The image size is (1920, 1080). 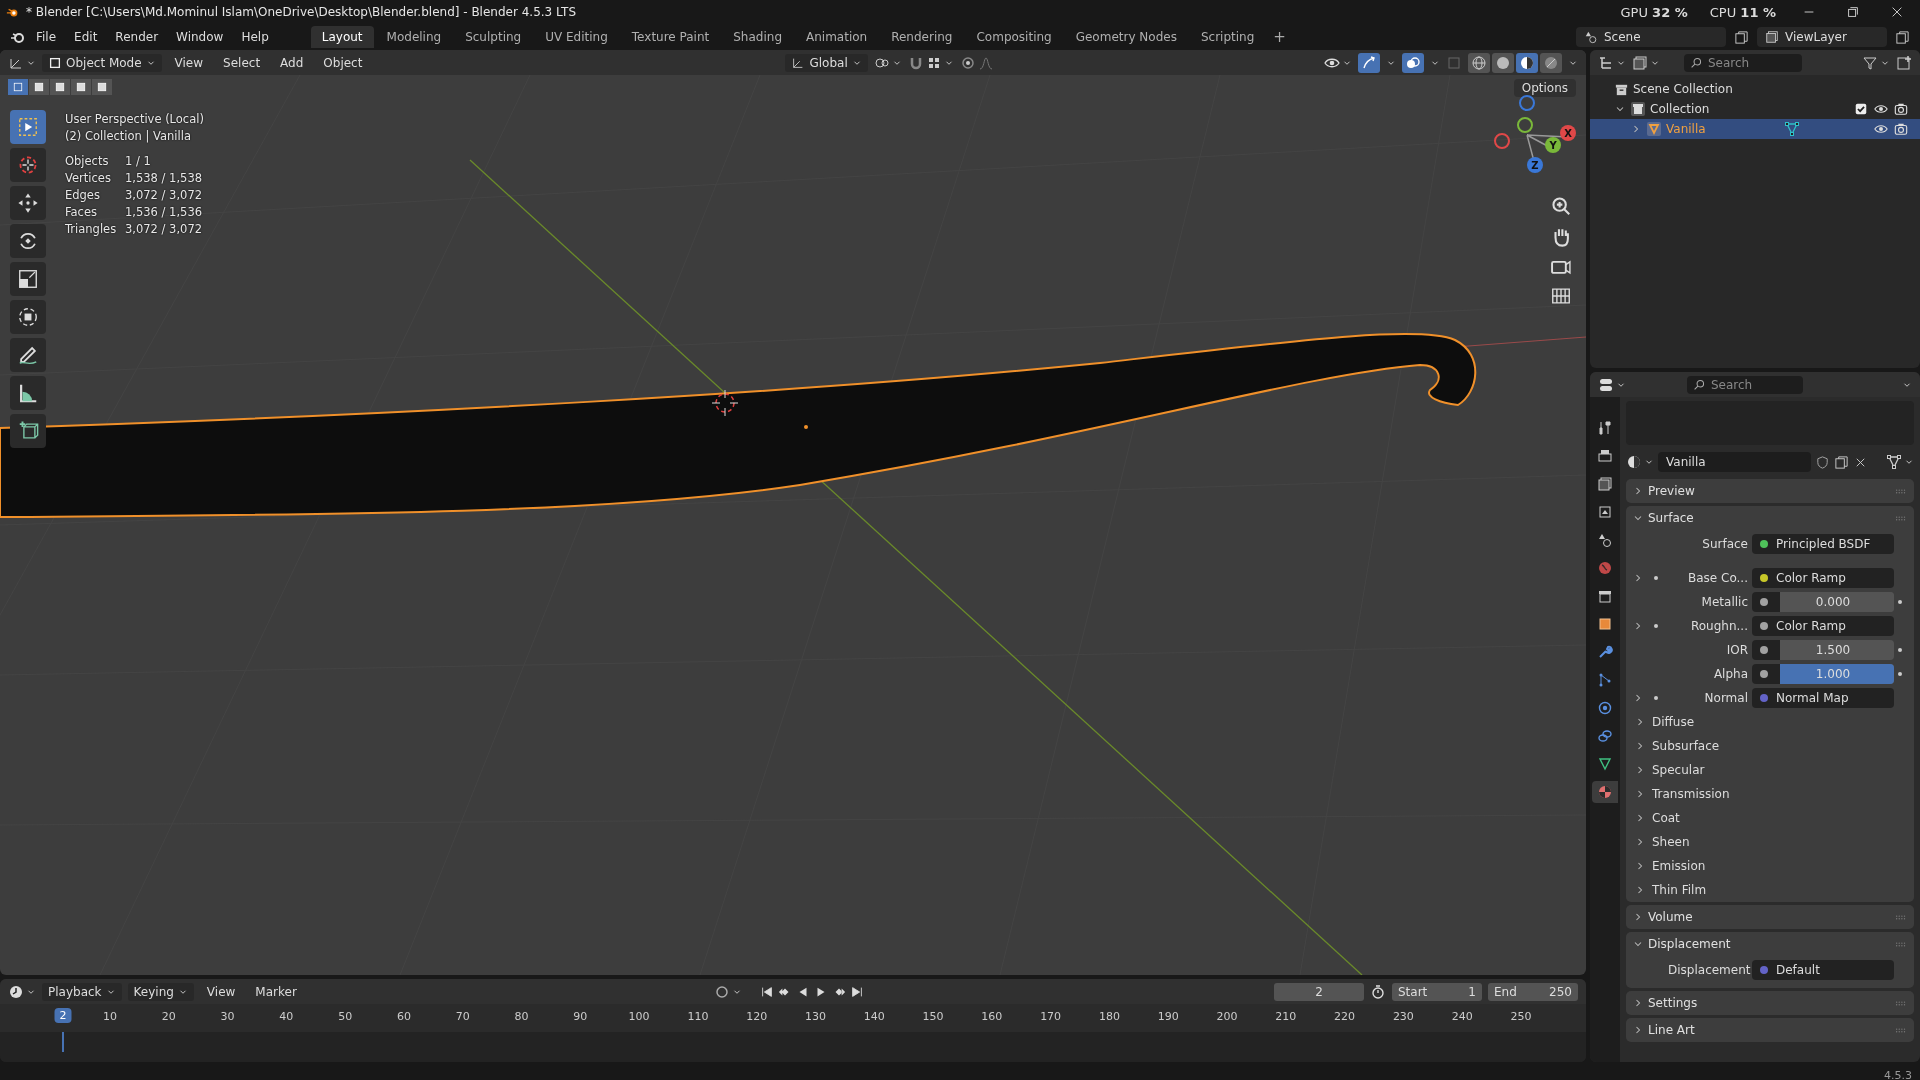 I want to click on workspace-tab: UV Editing, so click(x=576, y=37).